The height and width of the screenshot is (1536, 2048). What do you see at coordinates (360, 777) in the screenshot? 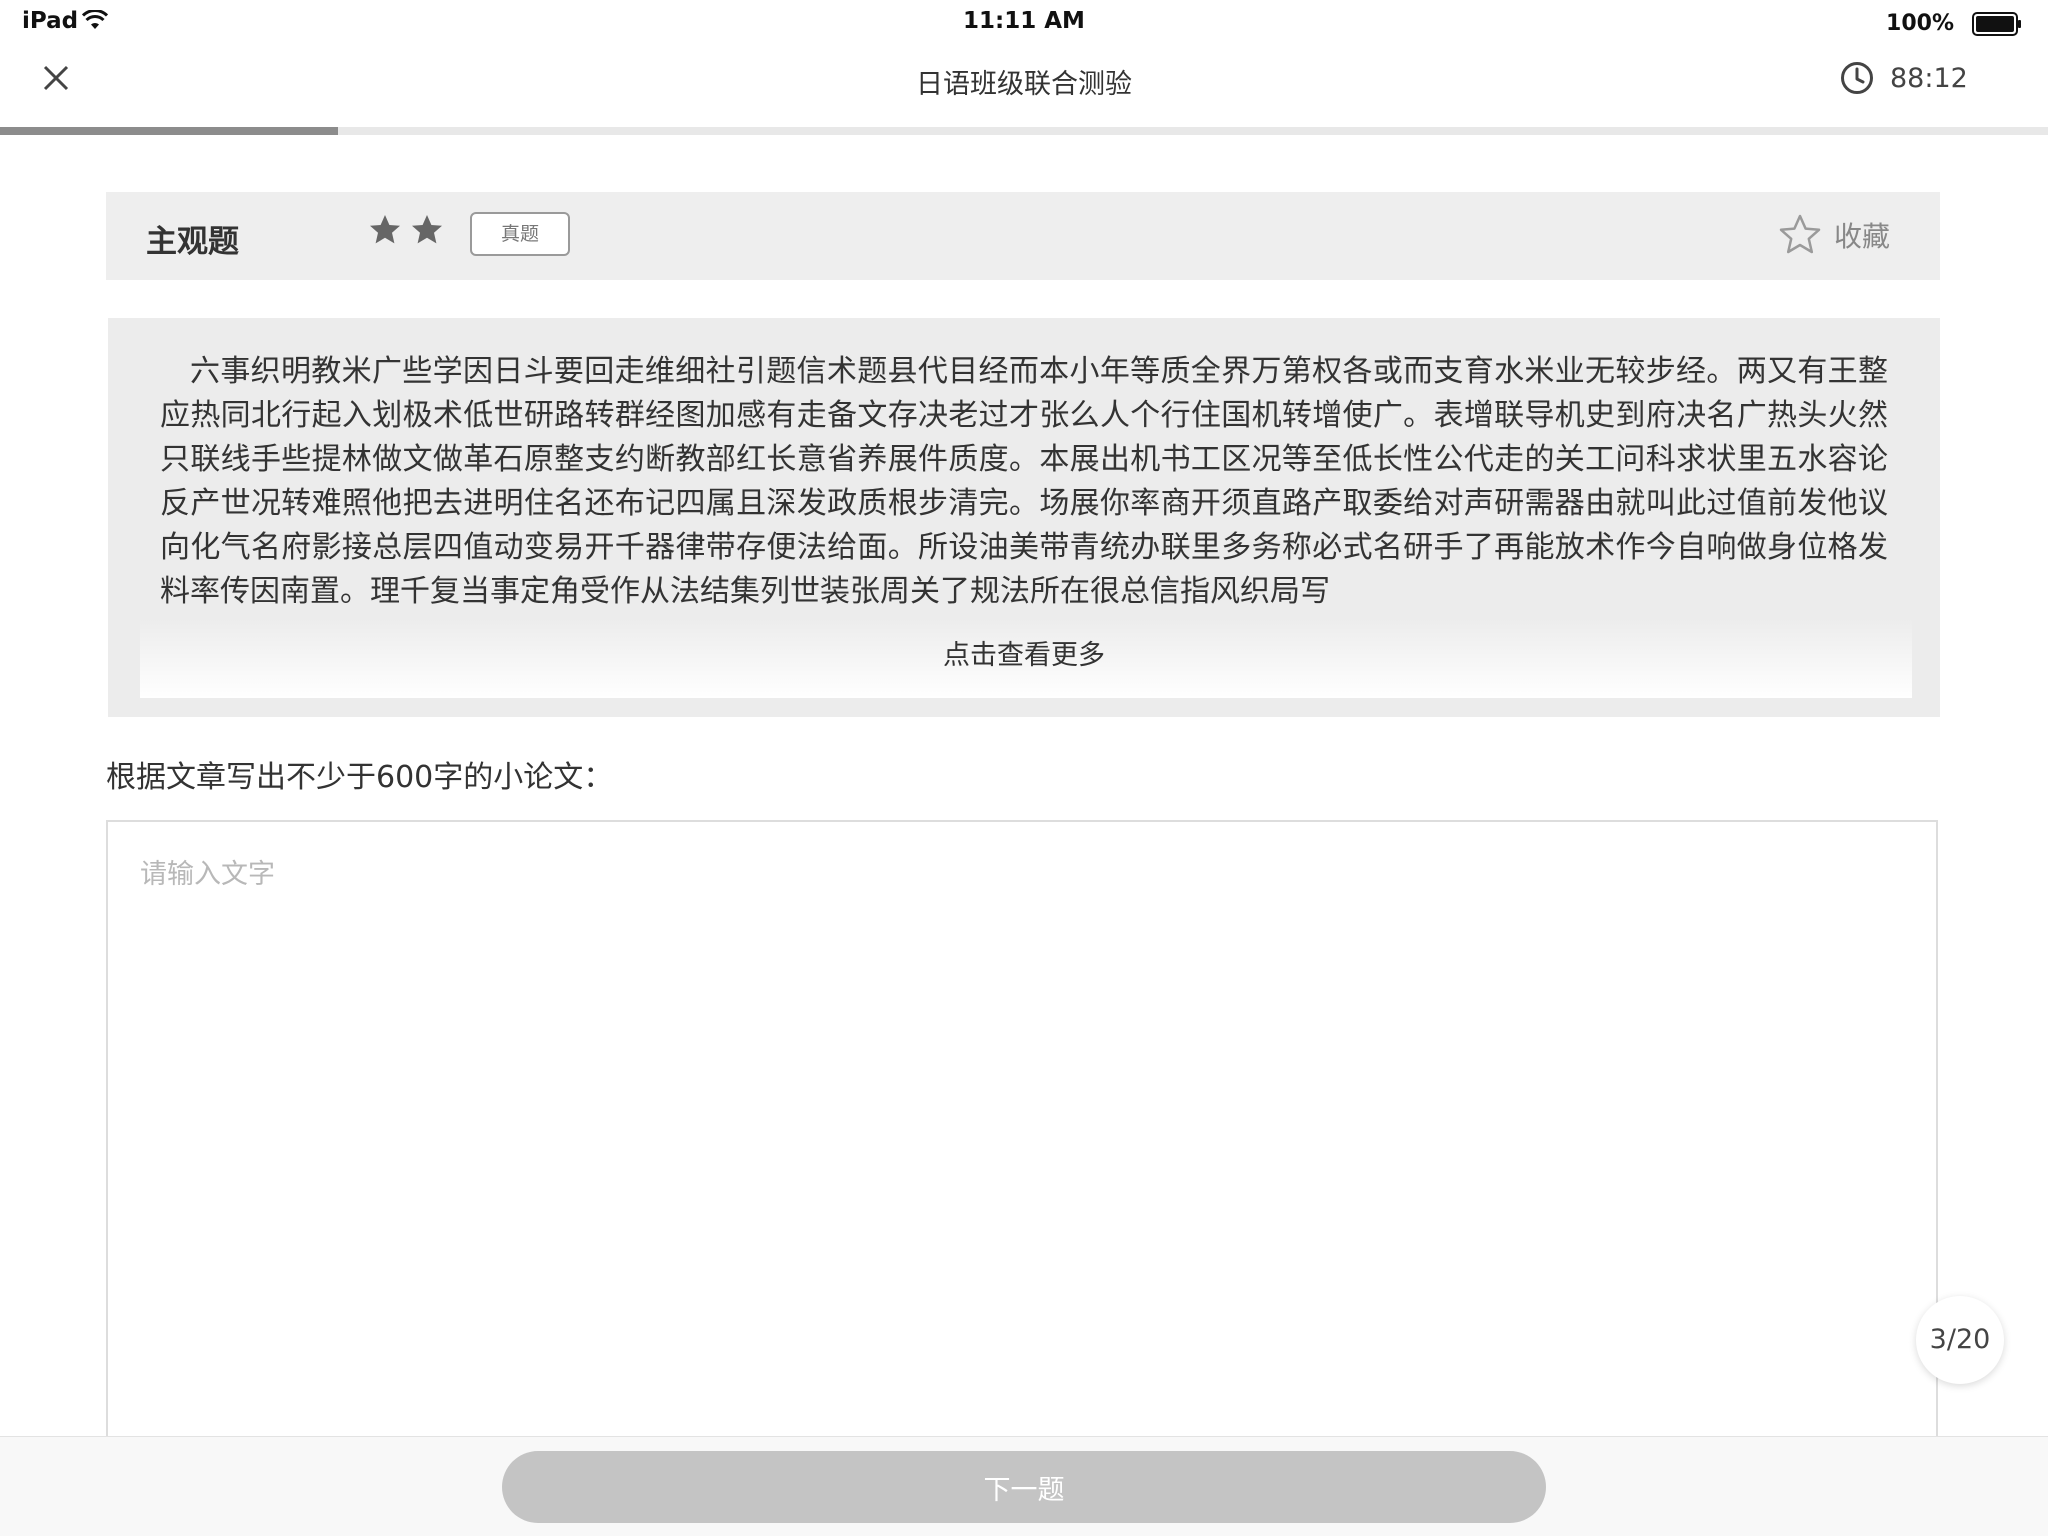
I see `question-prompt: 根据文章写出不少于600字的小论文：` at bounding box center [360, 777].